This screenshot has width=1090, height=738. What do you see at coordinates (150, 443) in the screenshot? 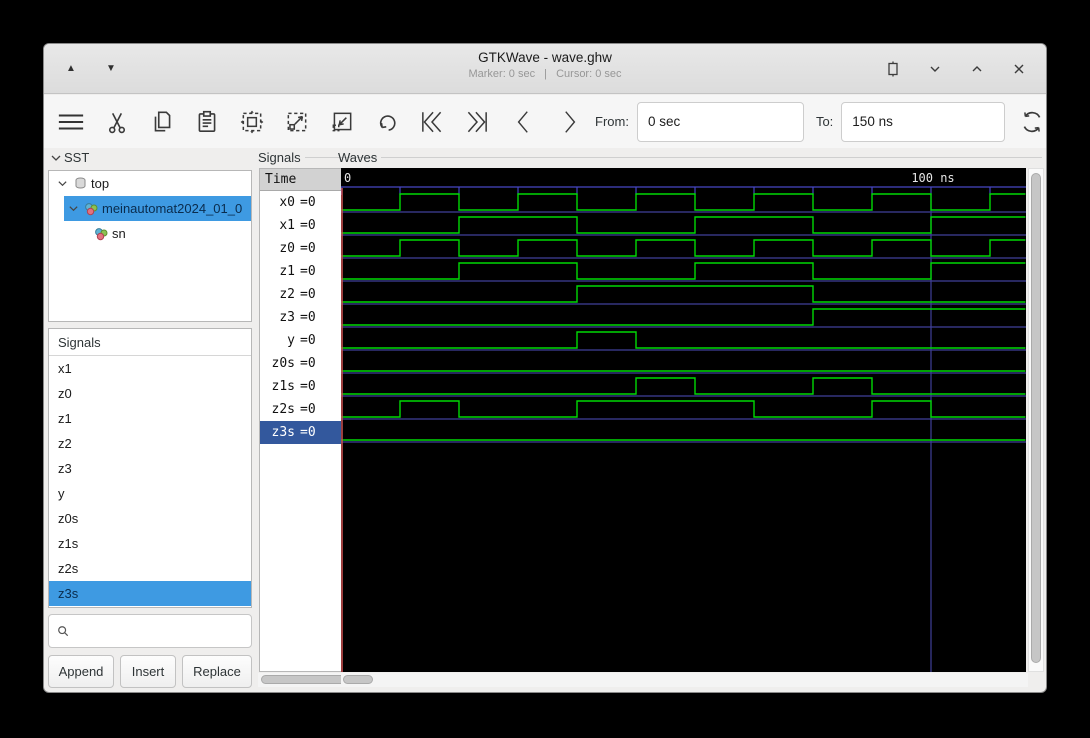
I see `signal-list-item-z2: z2` at bounding box center [150, 443].